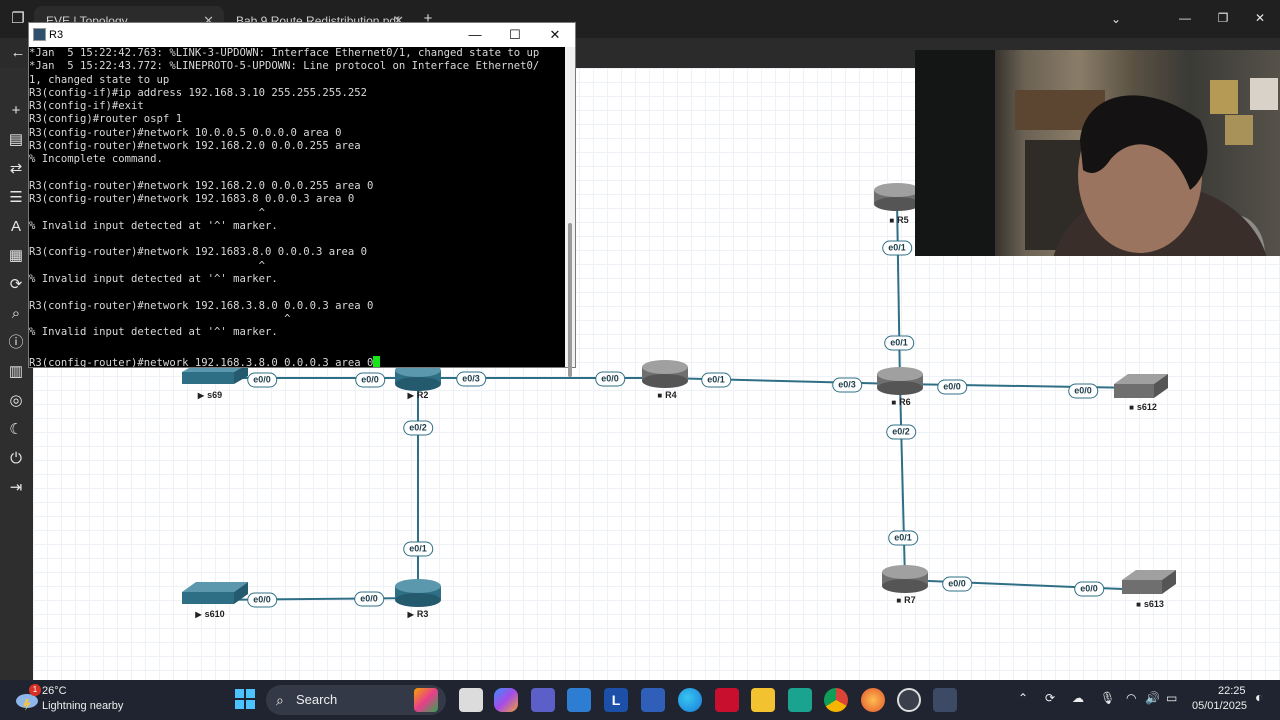 This screenshot has width=1280, height=720. What do you see at coordinates (836, 700) in the screenshot?
I see `chrome-icon` at bounding box center [836, 700].